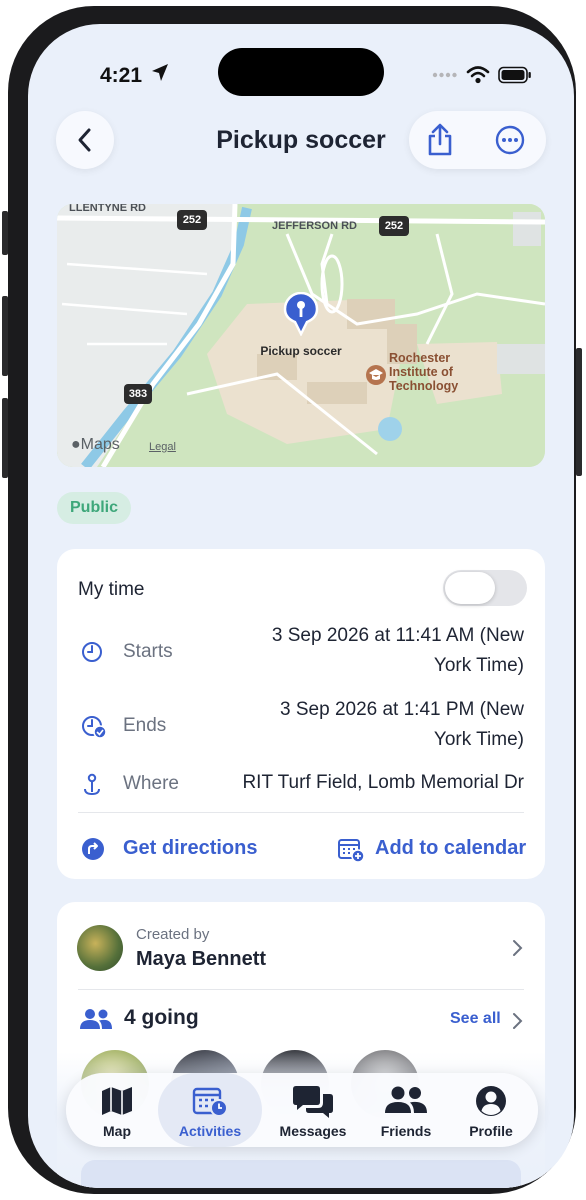 This screenshot has width=586, height=1200. What do you see at coordinates (351, 851) in the screenshot?
I see `calendar-add-icon` at bounding box center [351, 851].